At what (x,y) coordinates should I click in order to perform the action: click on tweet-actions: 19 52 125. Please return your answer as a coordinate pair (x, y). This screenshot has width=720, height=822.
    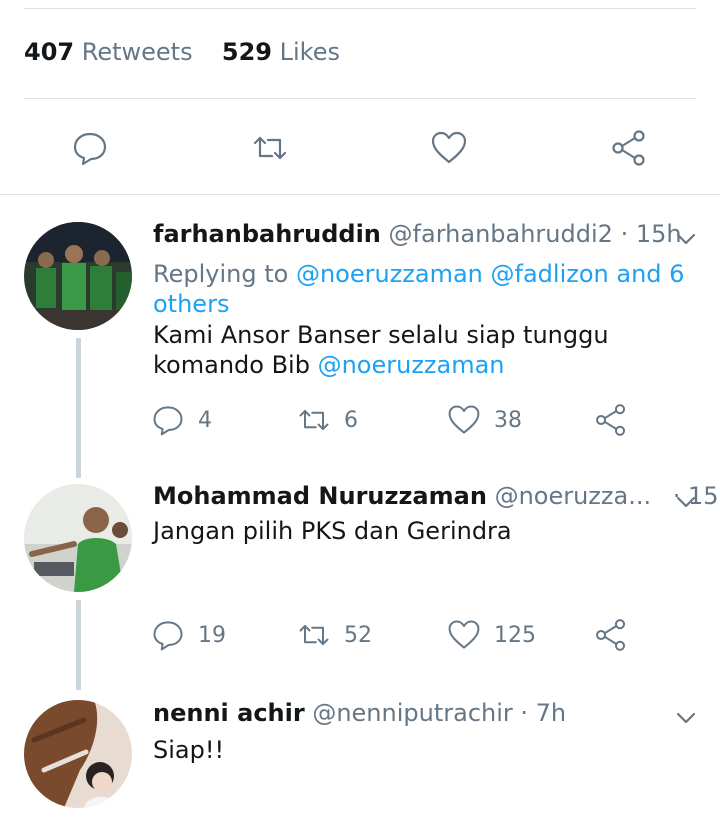
    Looking at the image, I should click on (400, 635).